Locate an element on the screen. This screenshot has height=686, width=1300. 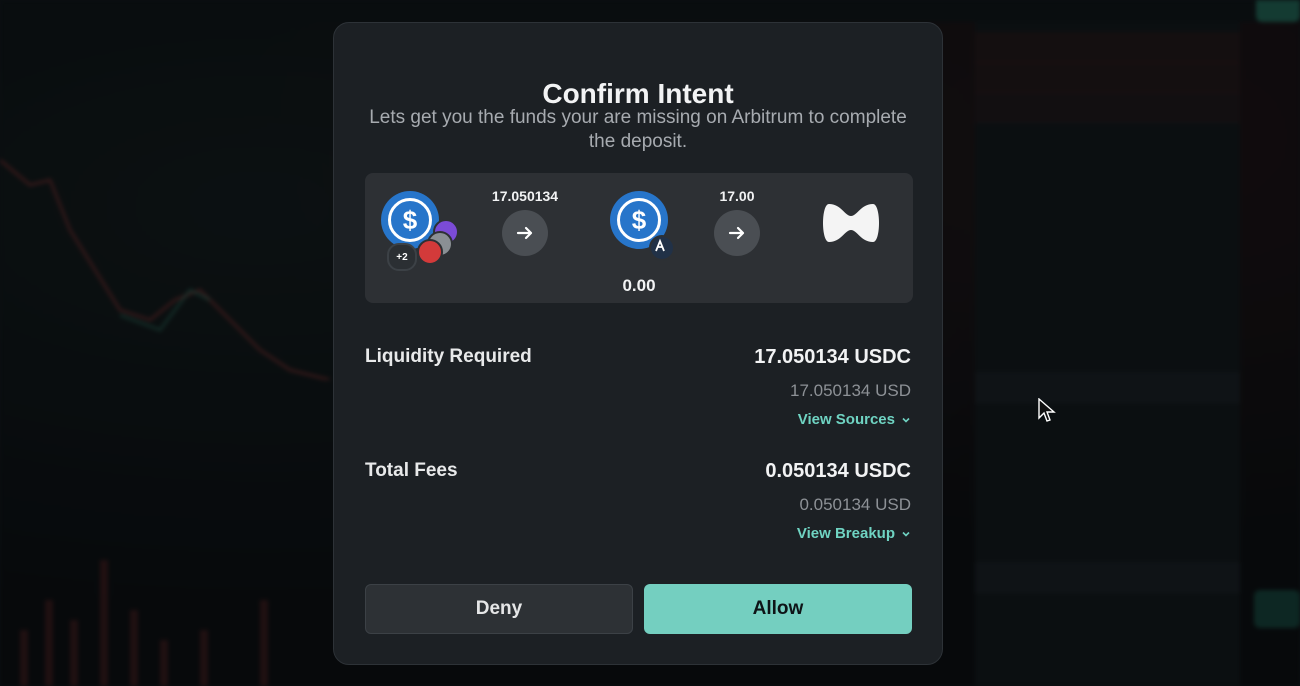
total-fees-usd: 0.050134 USD is located at coordinates (855, 504).